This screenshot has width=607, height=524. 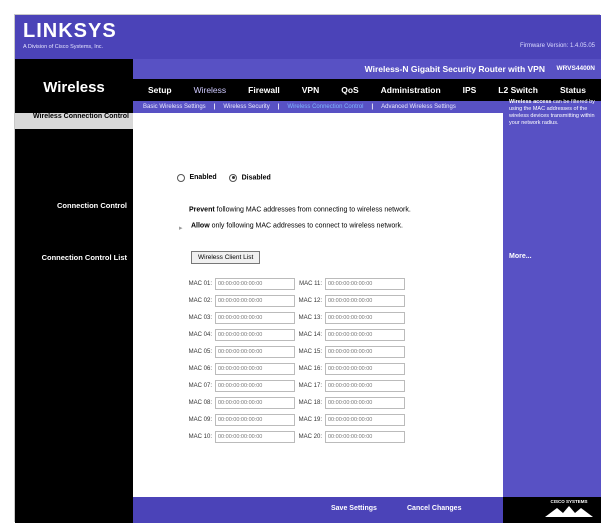 What do you see at coordinates (354, 508) in the screenshot?
I see `save-settings-button: Save Settings` at bounding box center [354, 508].